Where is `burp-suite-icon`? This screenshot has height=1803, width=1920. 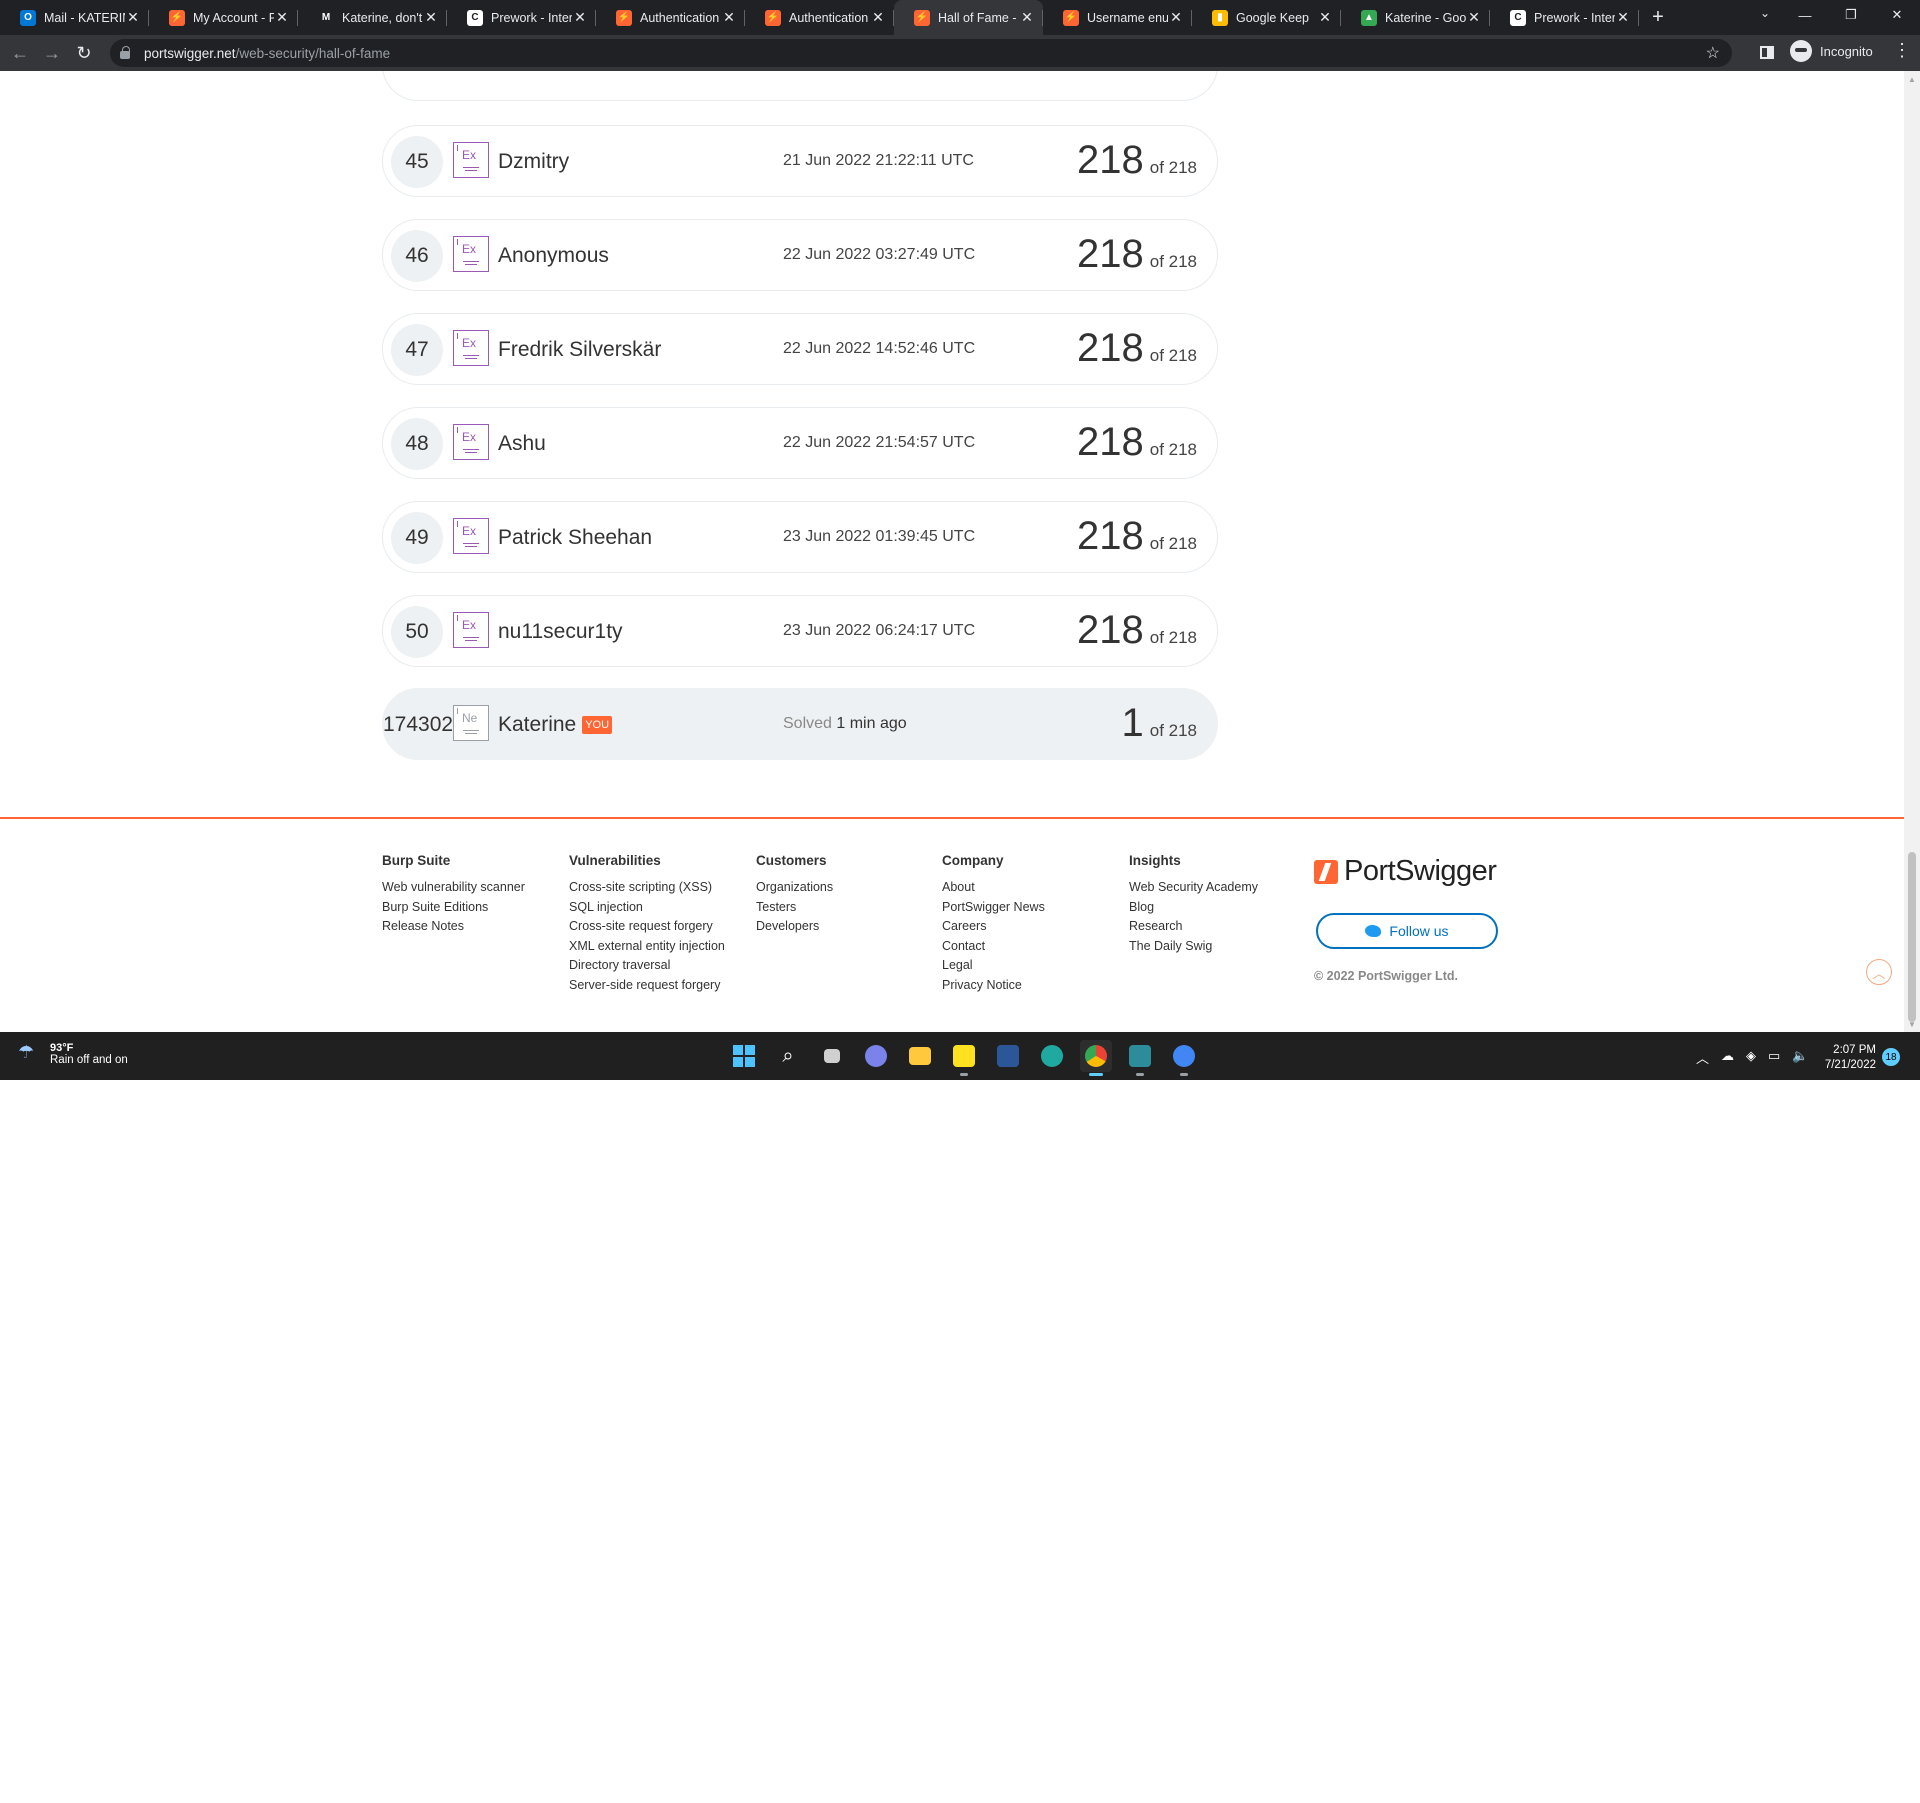
burp-suite-icon is located at coordinates (1140, 1058).